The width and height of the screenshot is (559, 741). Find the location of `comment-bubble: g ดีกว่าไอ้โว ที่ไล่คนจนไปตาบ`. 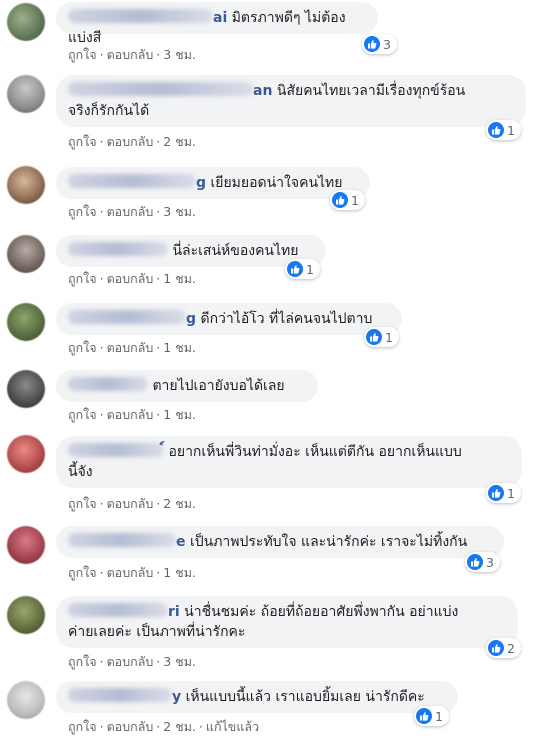

comment-bubble: g ดีกว่าไอ้โว ที่ไล่คนจนไปตาบ is located at coordinates (229, 319).